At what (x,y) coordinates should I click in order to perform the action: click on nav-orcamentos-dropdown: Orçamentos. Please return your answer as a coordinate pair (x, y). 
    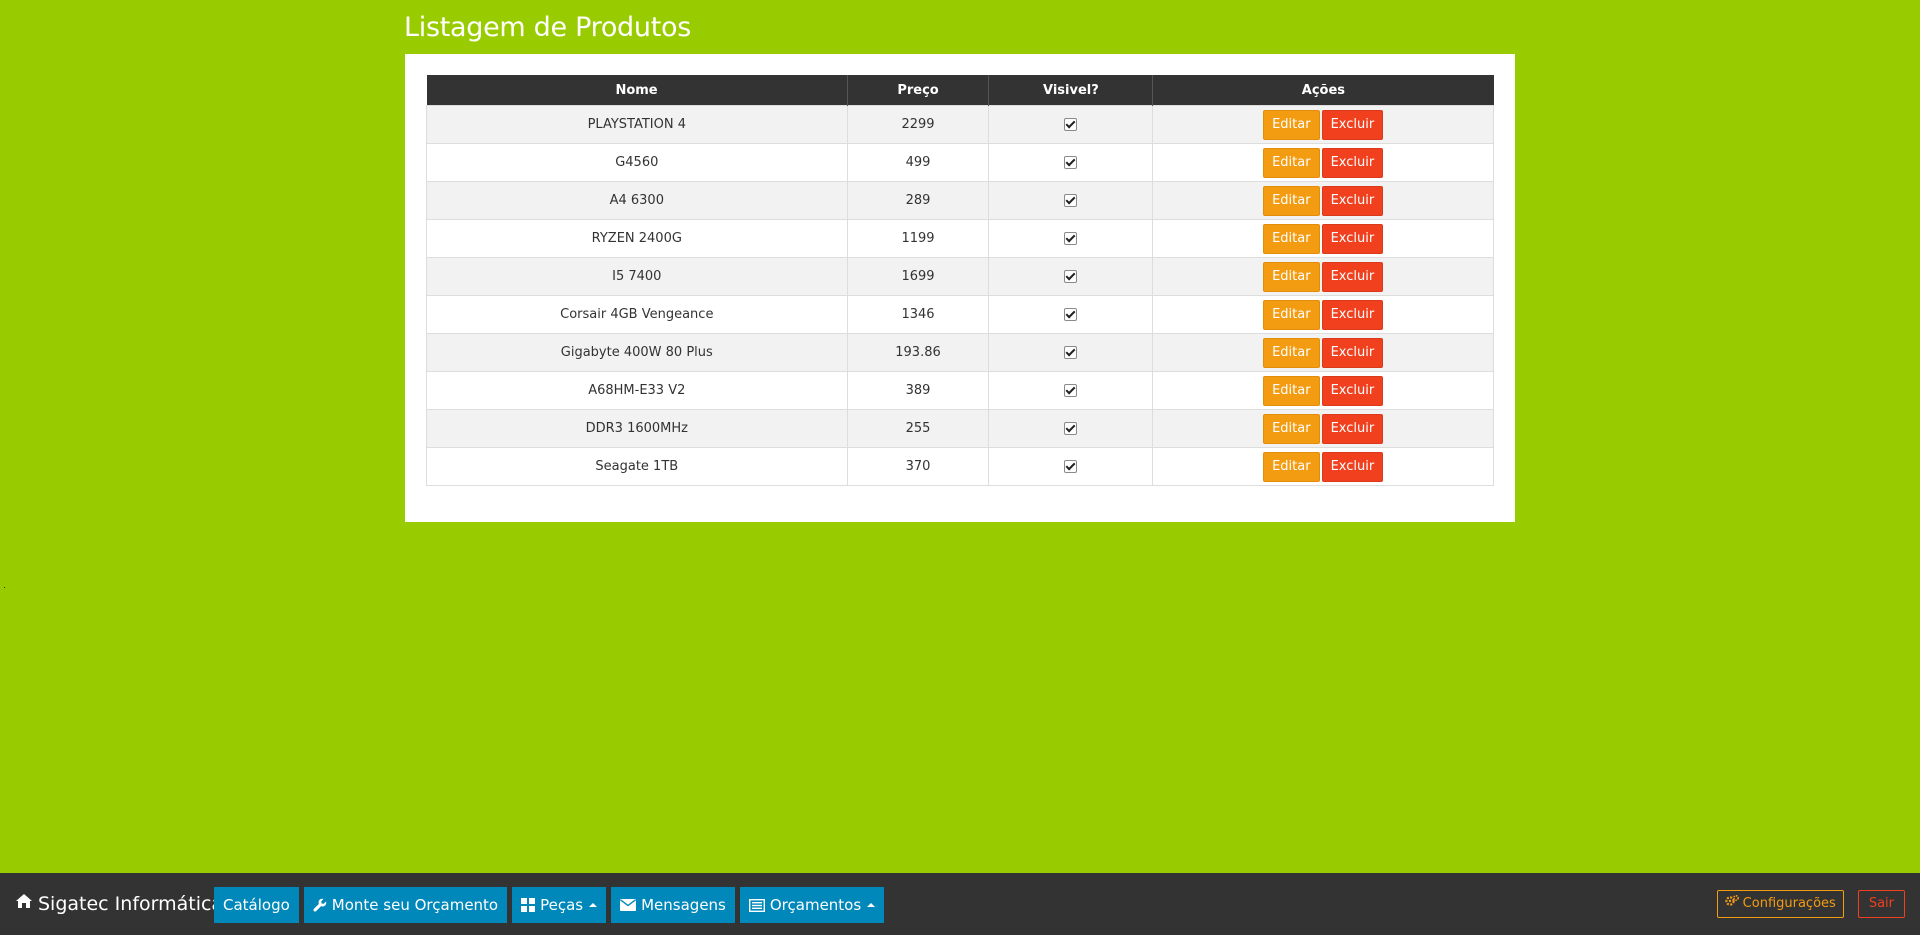
    Looking at the image, I should click on (812, 905).